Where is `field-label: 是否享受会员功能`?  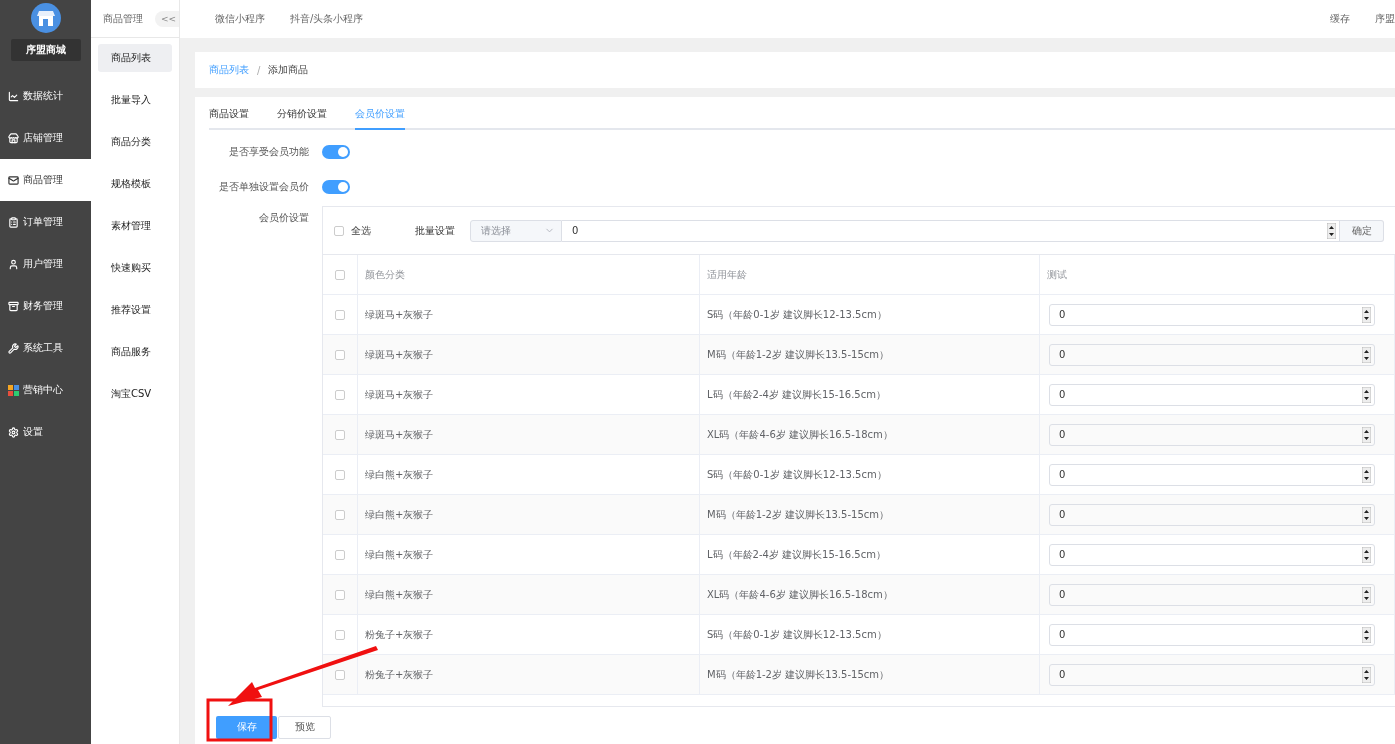
field-label: 是否享受会员功能 is located at coordinates (269, 151).